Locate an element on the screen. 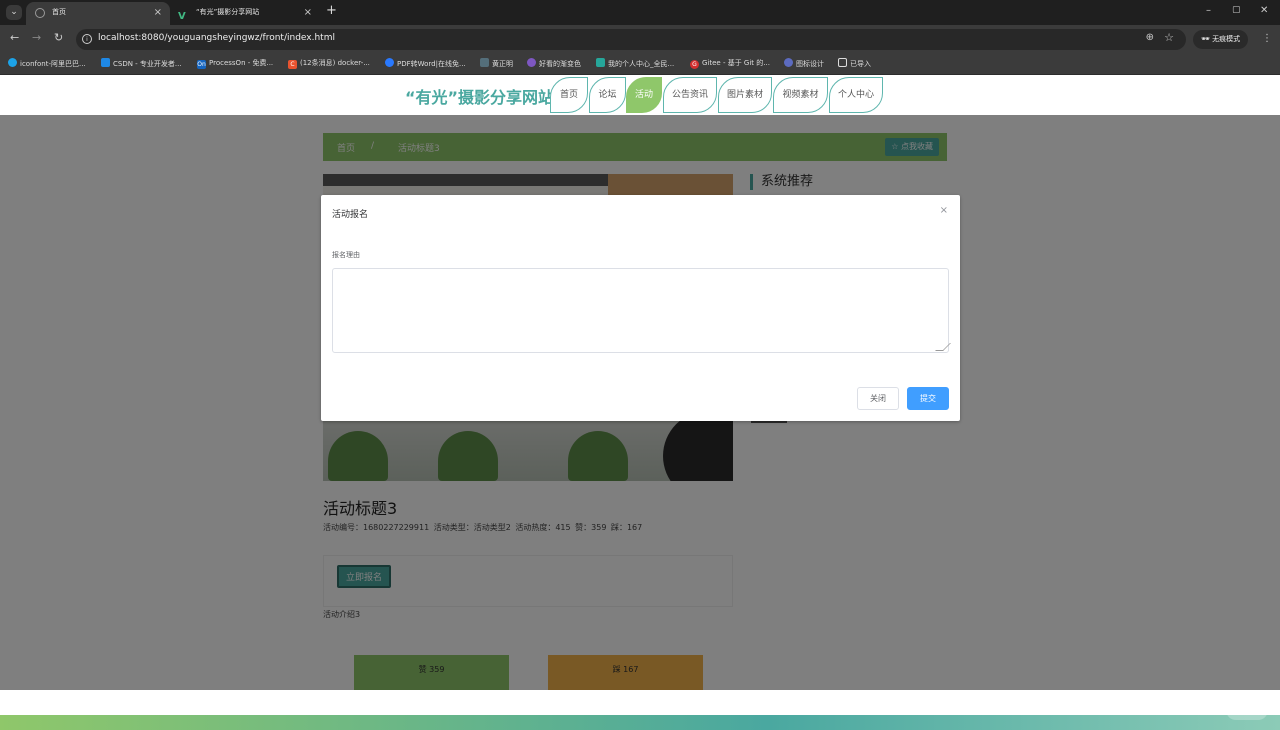  tab-search-button: ⌄ is located at coordinates (14, 12).